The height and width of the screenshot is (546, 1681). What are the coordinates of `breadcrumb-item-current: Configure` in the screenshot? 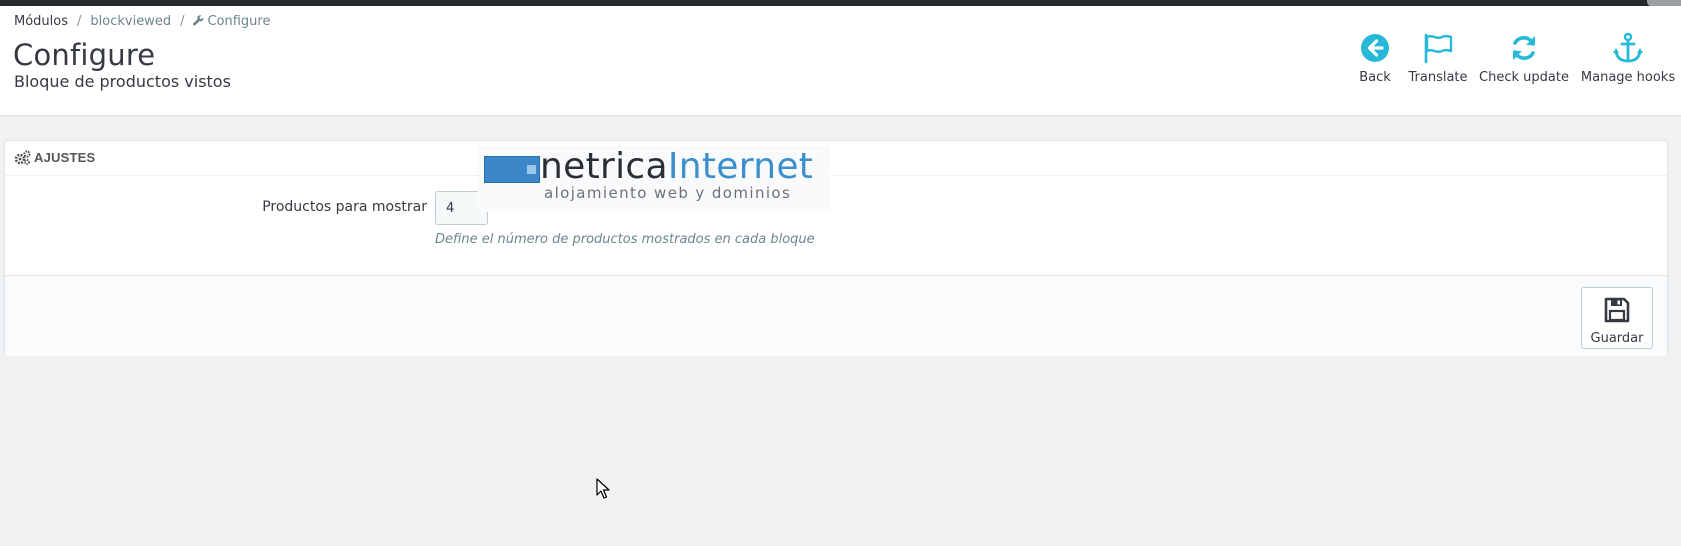 It's located at (231, 21).